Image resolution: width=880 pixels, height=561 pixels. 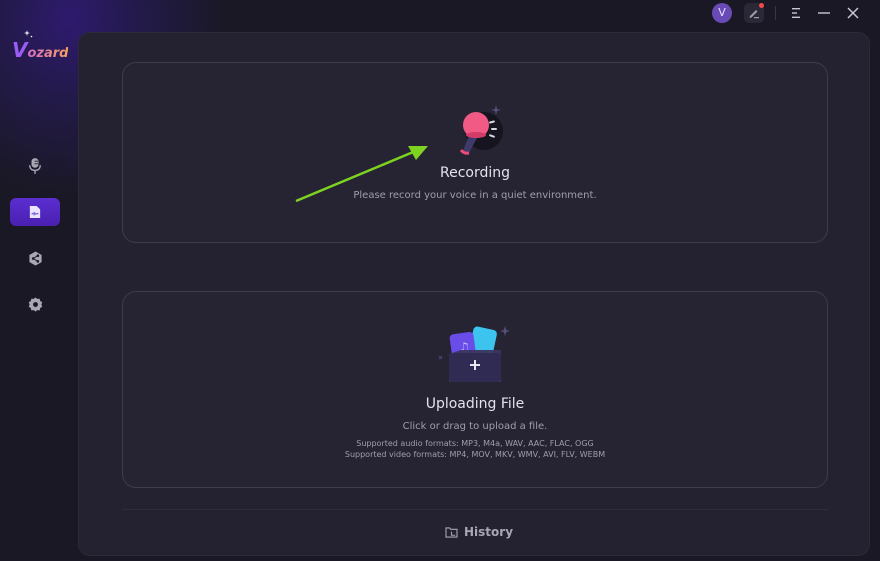 I want to click on microphone-icon, so click(x=35, y=166).